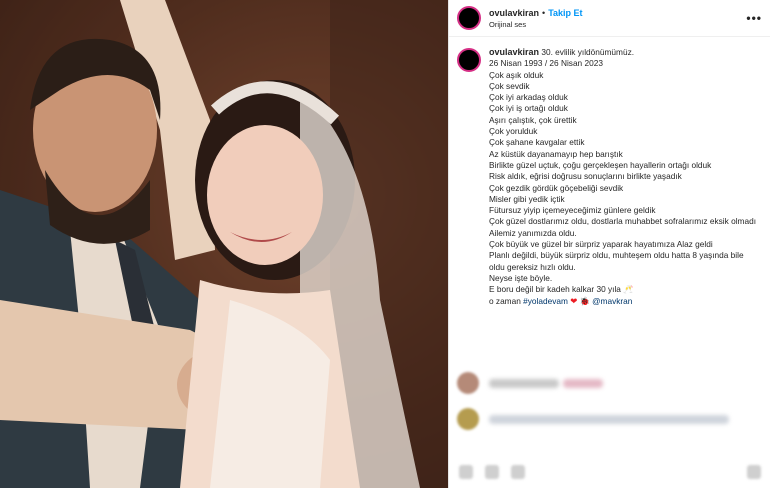 The height and width of the screenshot is (488, 770). Describe the element at coordinates (527, 198) in the screenshot. I see `caption-line: Misler gibi yedik içtik` at that location.